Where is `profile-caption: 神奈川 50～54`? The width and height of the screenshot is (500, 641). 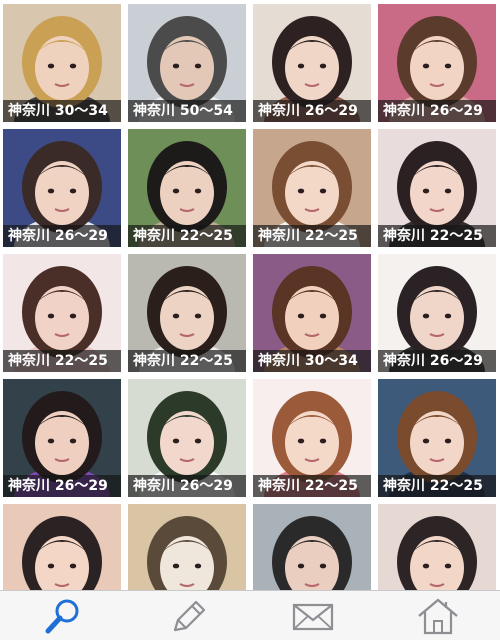 profile-caption: 神奈川 50～54 is located at coordinates (187, 111).